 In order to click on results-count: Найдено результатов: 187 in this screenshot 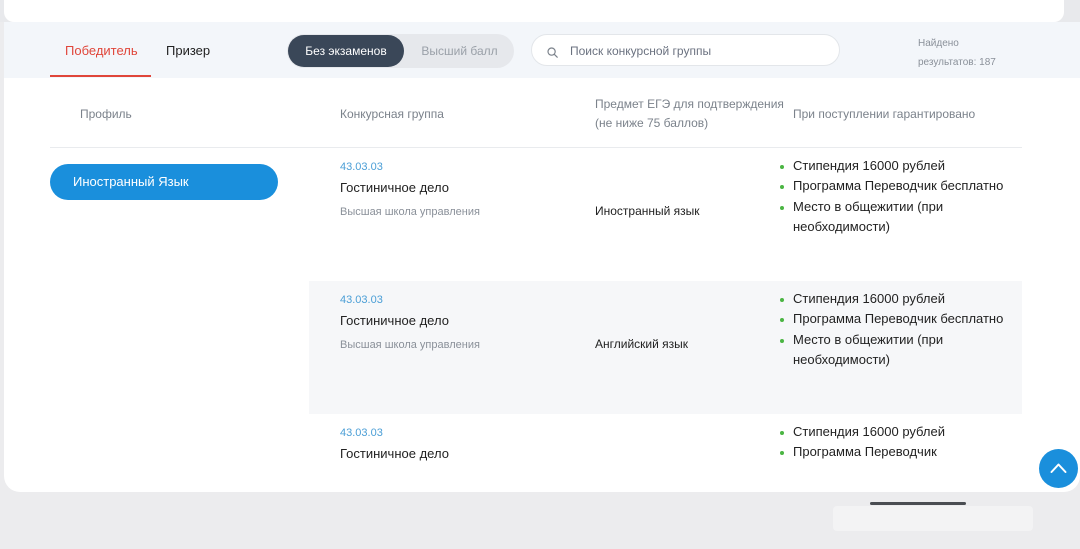, I will do `click(957, 53)`.